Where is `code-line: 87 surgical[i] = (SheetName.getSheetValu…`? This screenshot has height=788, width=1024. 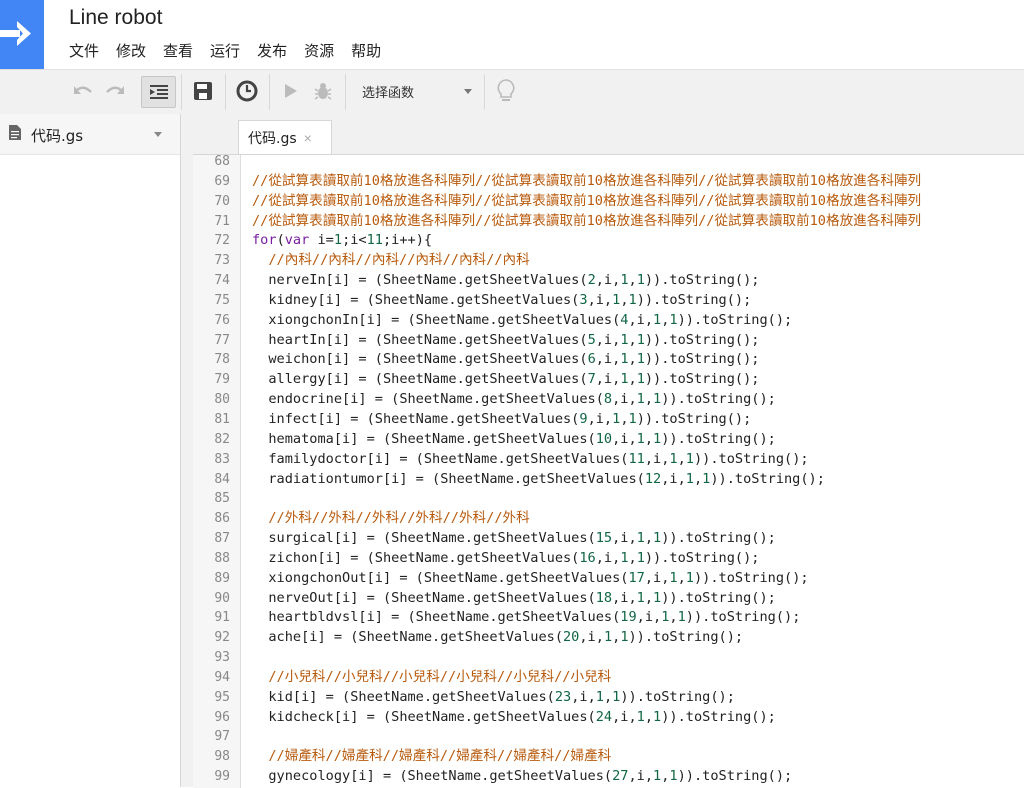 code-line: 87 surgical[i] = (SheetName.getSheetValu… is located at coordinates (608, 539).